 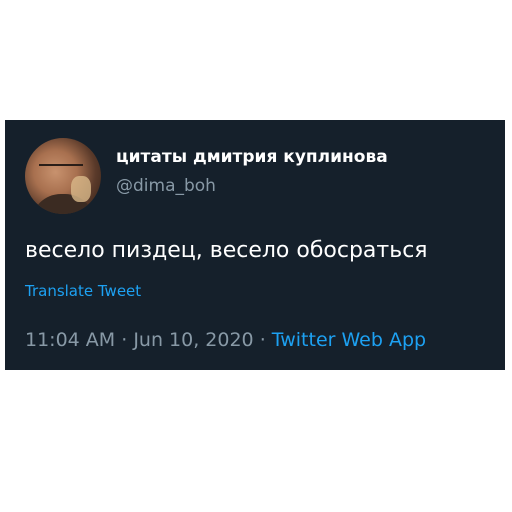 What do you see at coordinates (193, 340) in the screenshot?
I see `tweet-date: Jun 10, 2020` at bounding box center [193, 340].